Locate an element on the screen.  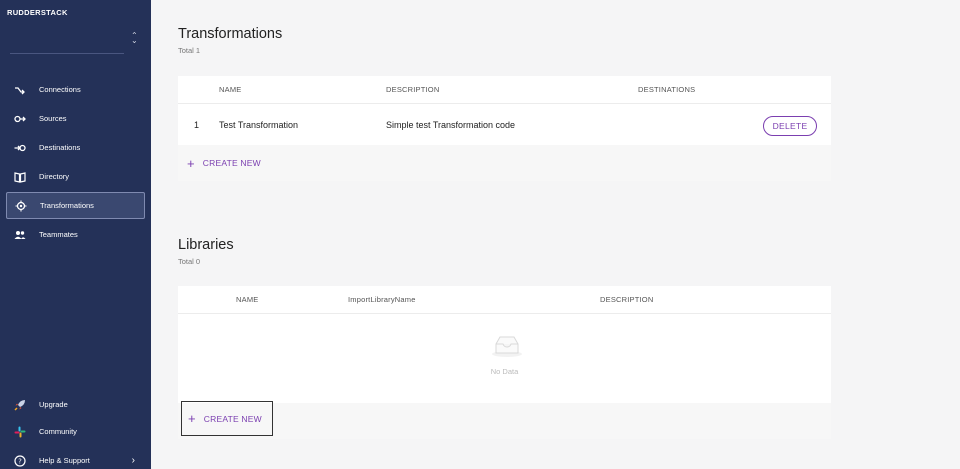
sidebar-item-upgrade: Upgrade is located at coordinates (75, 404).